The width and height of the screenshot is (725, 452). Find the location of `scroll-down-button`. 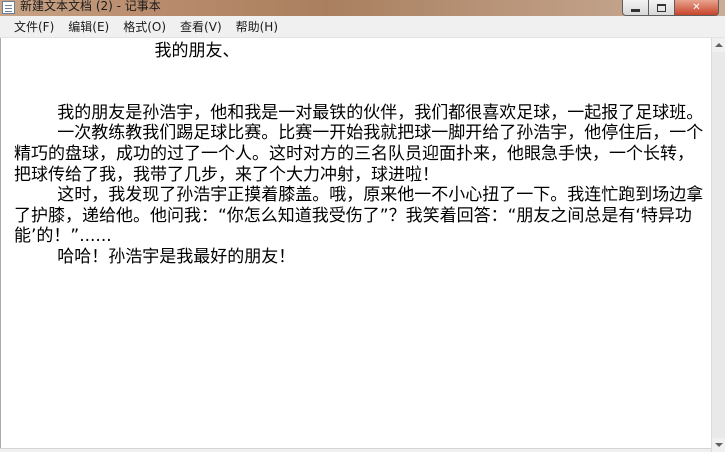

scroll-down-button is located at coordinates (718, 445).